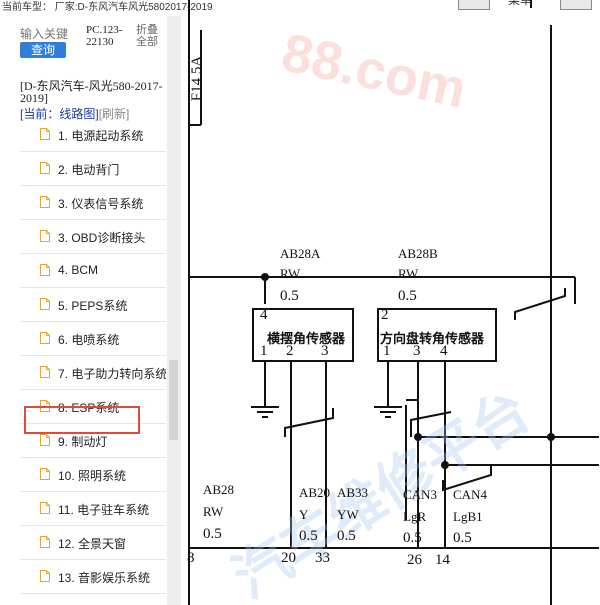 This screenshot has width=600, height=605. Describe the element at coordinates (78, 270) in the screenshot. I see `tree-item-label: 4. BCM` at that location.